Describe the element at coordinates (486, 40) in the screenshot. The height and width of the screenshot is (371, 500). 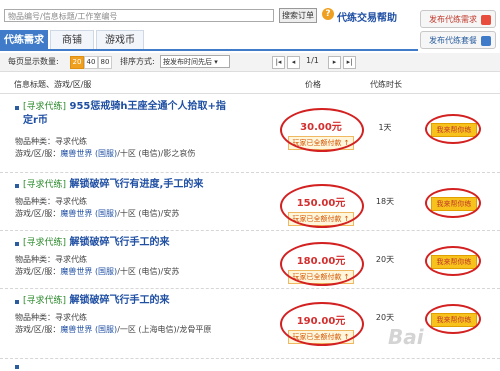
I see `publish-package-icon` at that location.